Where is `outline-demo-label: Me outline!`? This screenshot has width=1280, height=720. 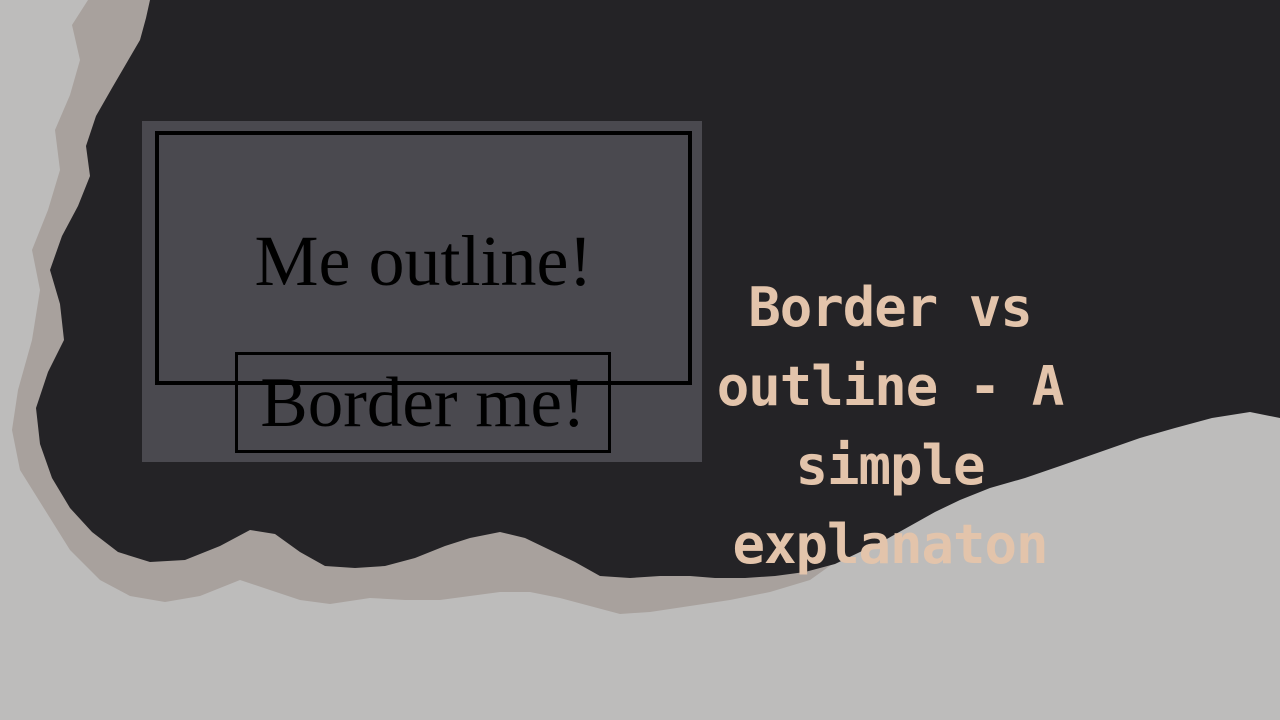 outline-demo-label: Me outline! is located at coordinates (423, 261).